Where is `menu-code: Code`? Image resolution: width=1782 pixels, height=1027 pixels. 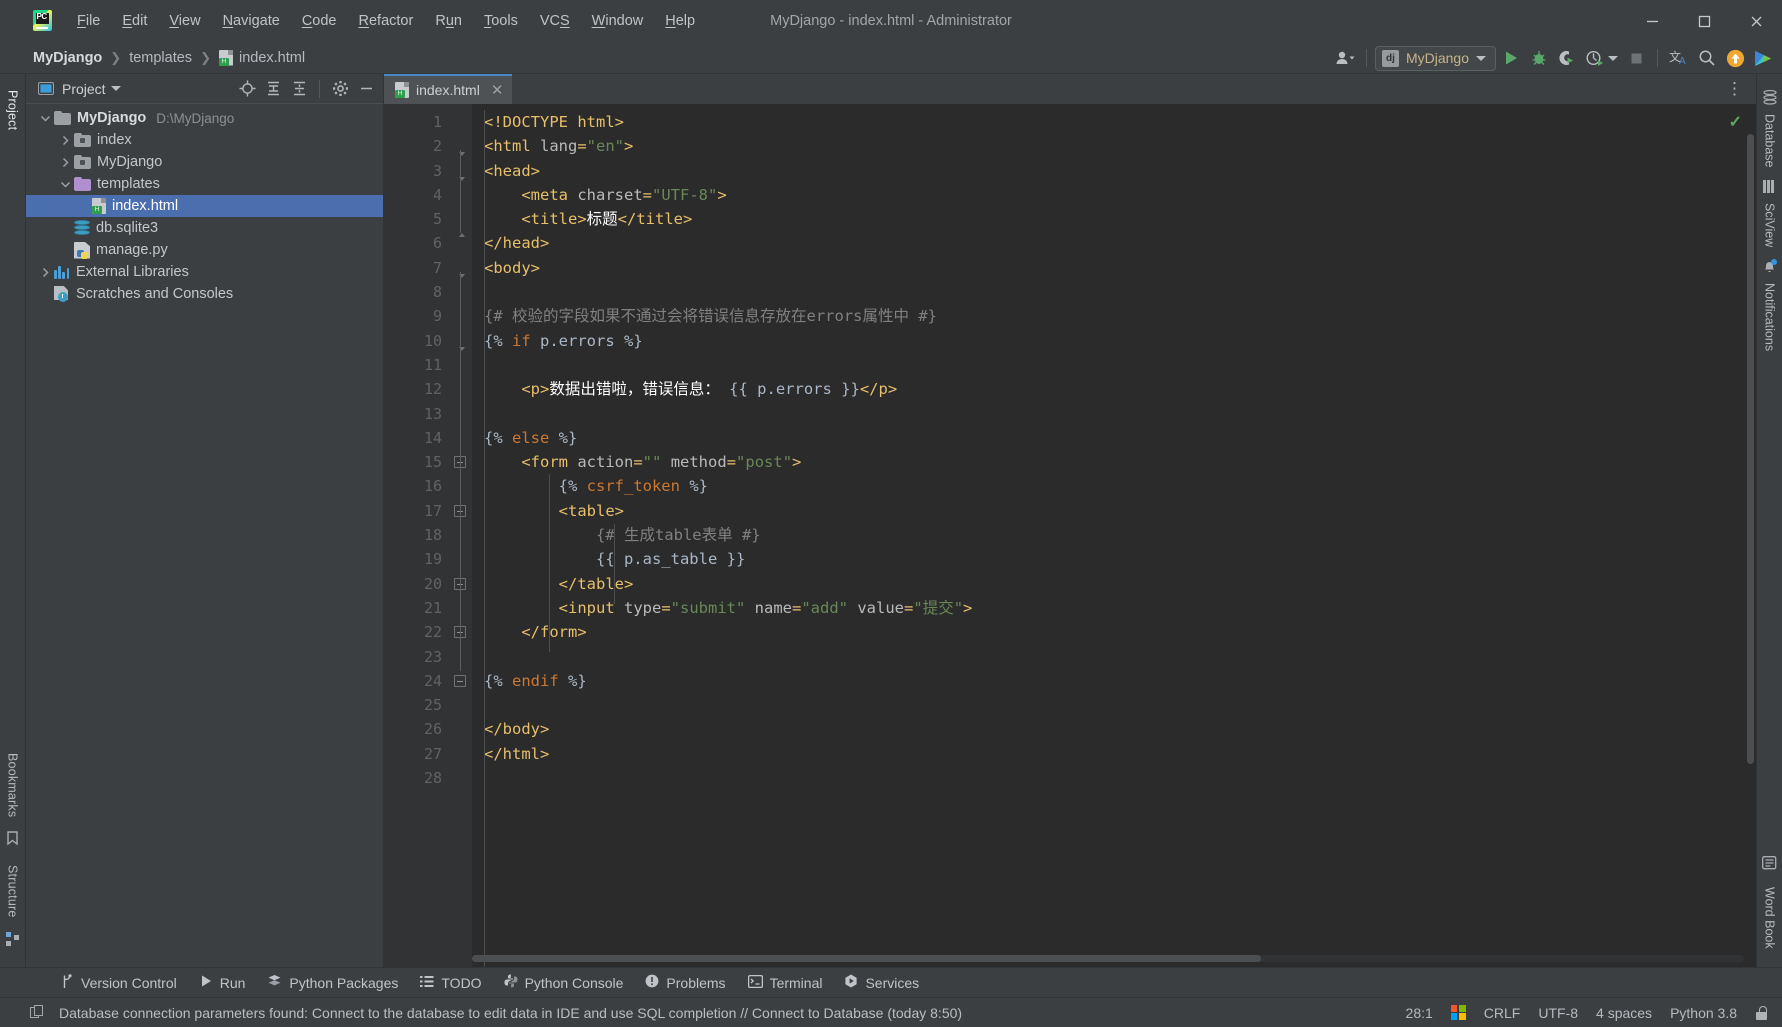 menu-code: Code is located at coordinates (319, 21).